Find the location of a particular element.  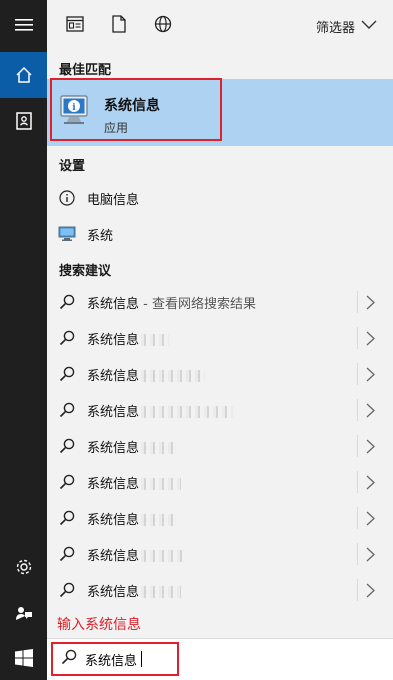

filter-bar: 筛选器 is located at coordinates (220, 26).